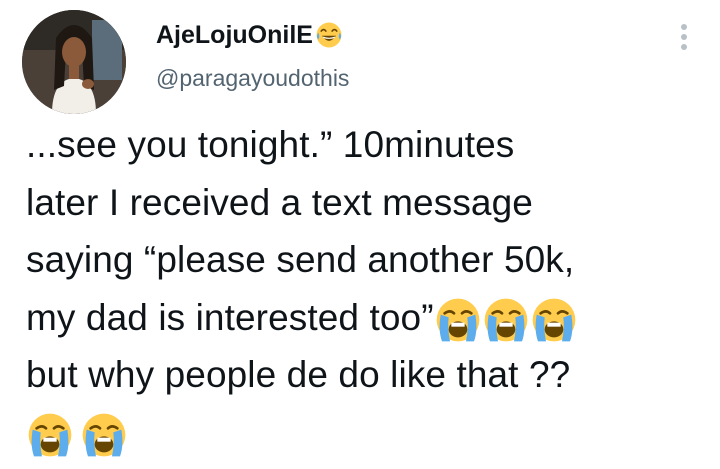 The image size is (720, 469). What do you see at coordinates (270, 144) in the screenshot?
I see `tweet-line-1: ...see you tonight.” 10minutes` at bounding box center [270, 144].